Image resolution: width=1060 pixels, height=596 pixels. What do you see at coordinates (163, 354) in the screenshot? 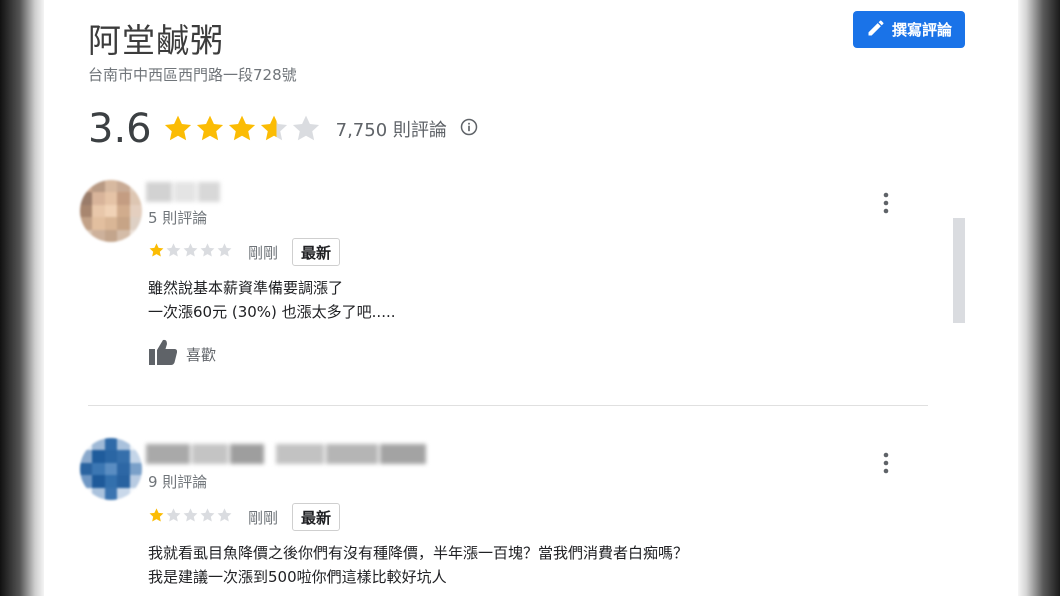
I see `thumbs-up-icon` at bounding box center [163, 354].